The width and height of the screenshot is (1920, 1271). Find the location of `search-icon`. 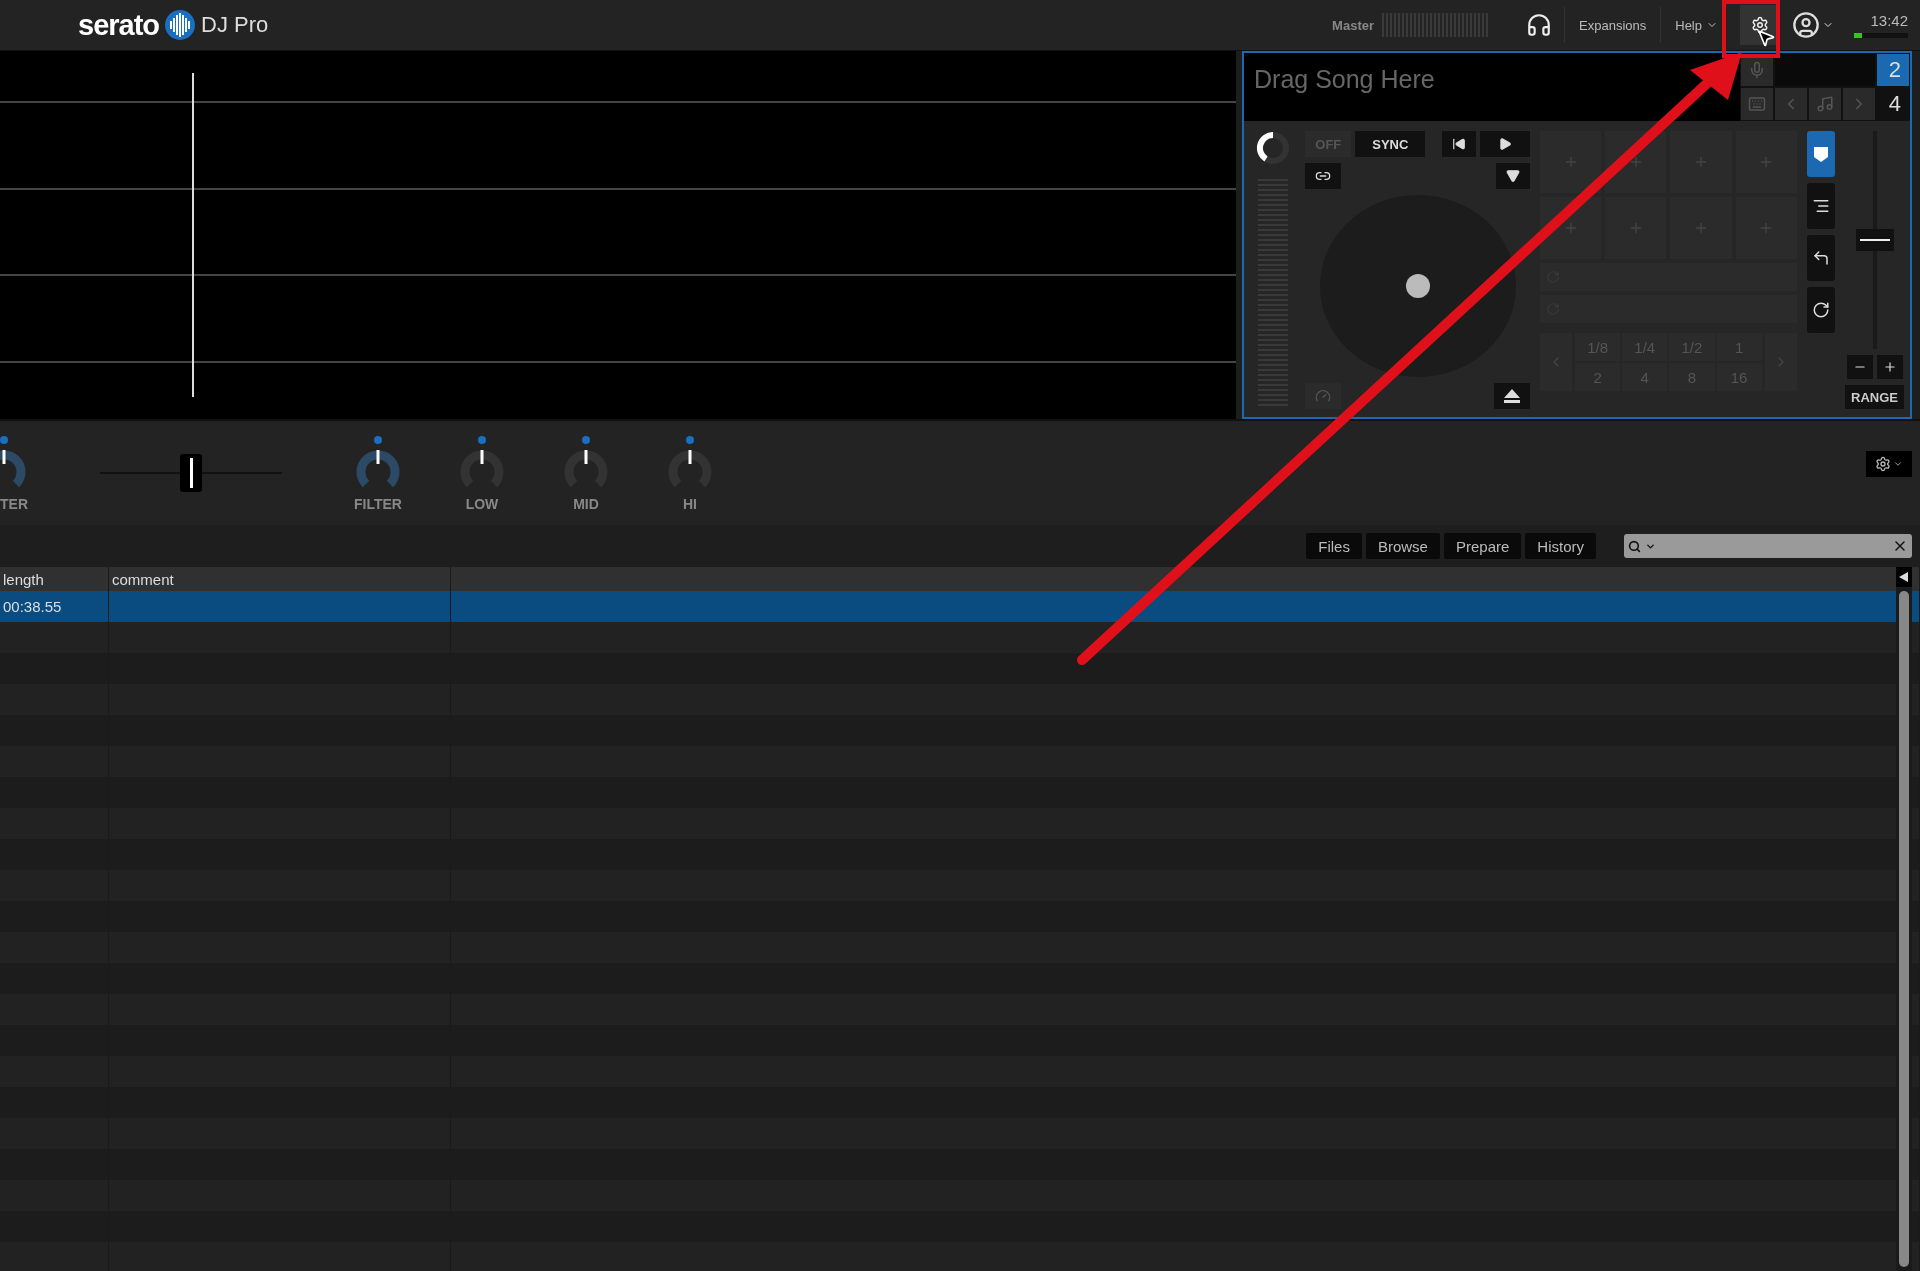

search-icon is located at coordinates (1634, 546).